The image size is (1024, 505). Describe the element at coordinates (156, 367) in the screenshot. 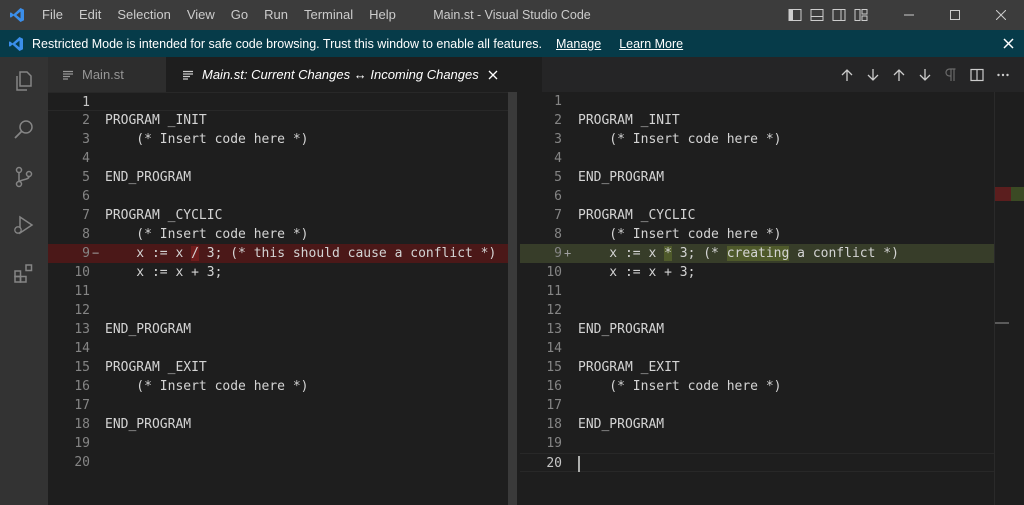

I see `line-code: PROGRAM _EXIT` at that location.